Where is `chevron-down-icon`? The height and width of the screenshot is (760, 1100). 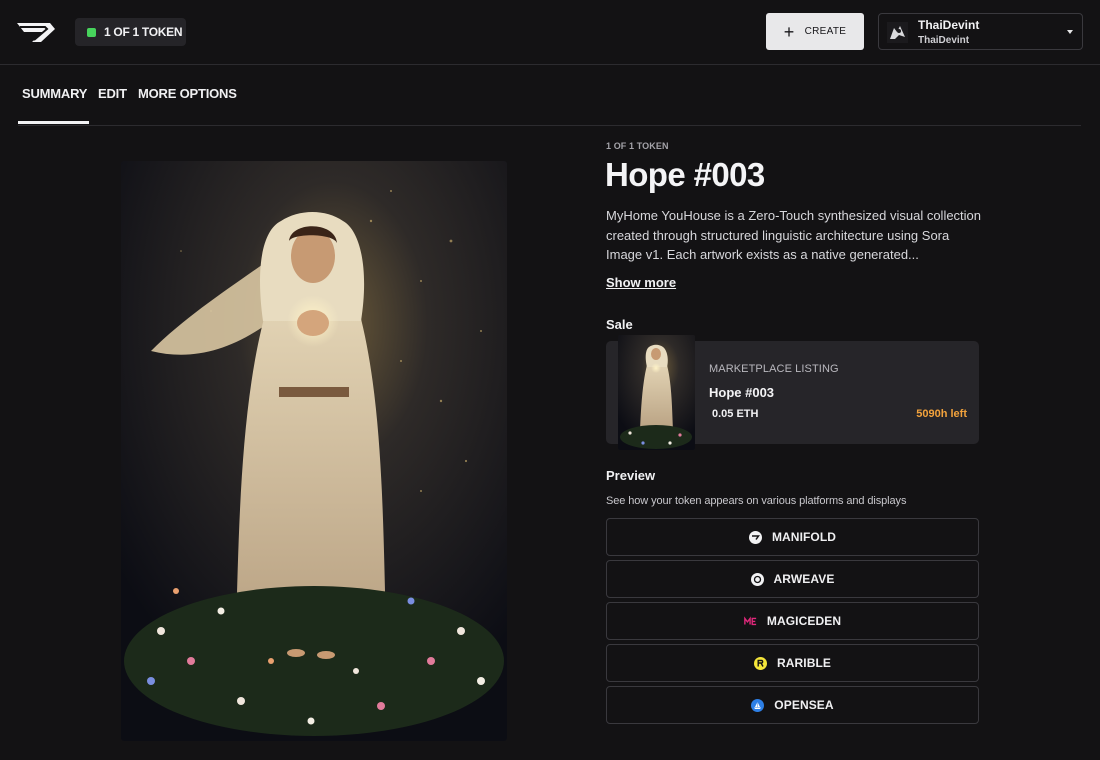
chevron-down-icon is located at coordinates (1070, 32).